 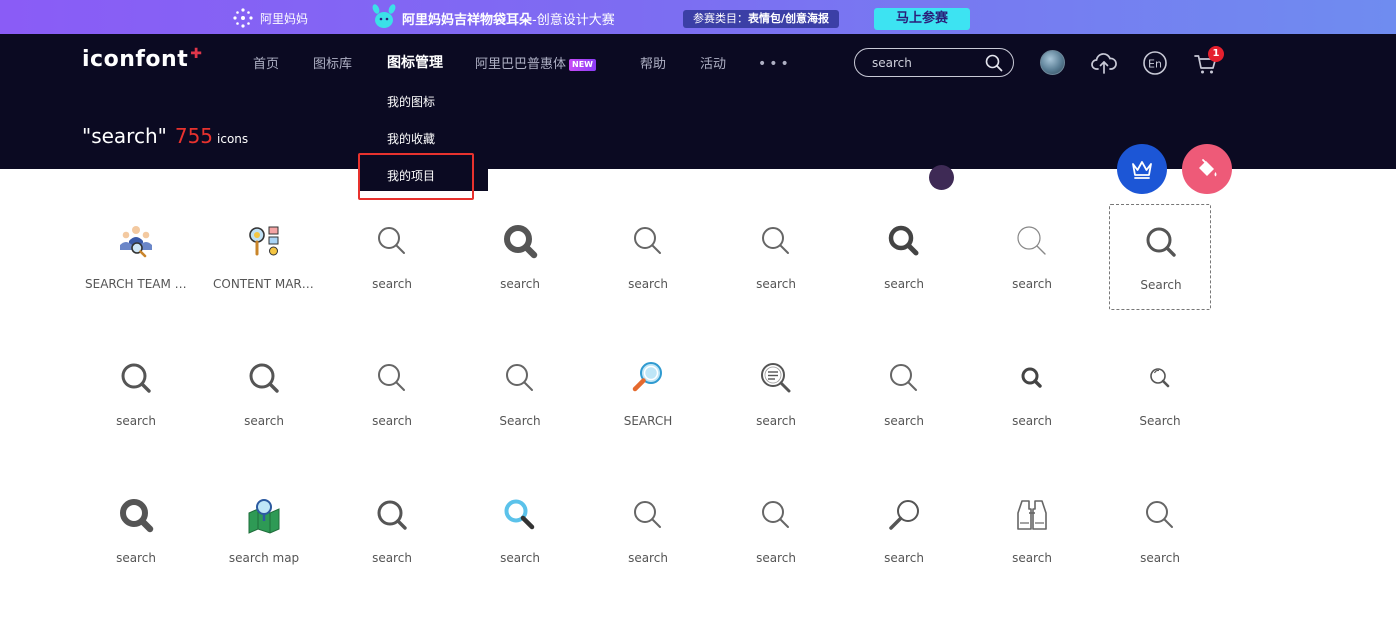 What do you see at coordinates (521, 242) in the screenshot?
I see `search-heavy-icon` at bounding box center [521, 242].